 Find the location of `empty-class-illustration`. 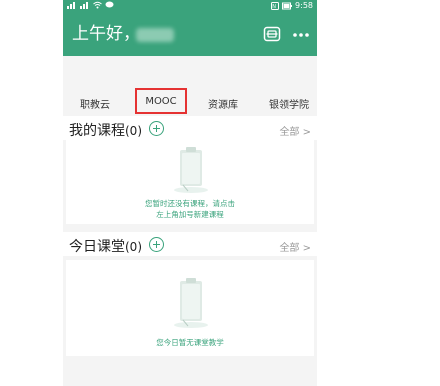

empty-class-illustration is located at coordinates (191, 303).